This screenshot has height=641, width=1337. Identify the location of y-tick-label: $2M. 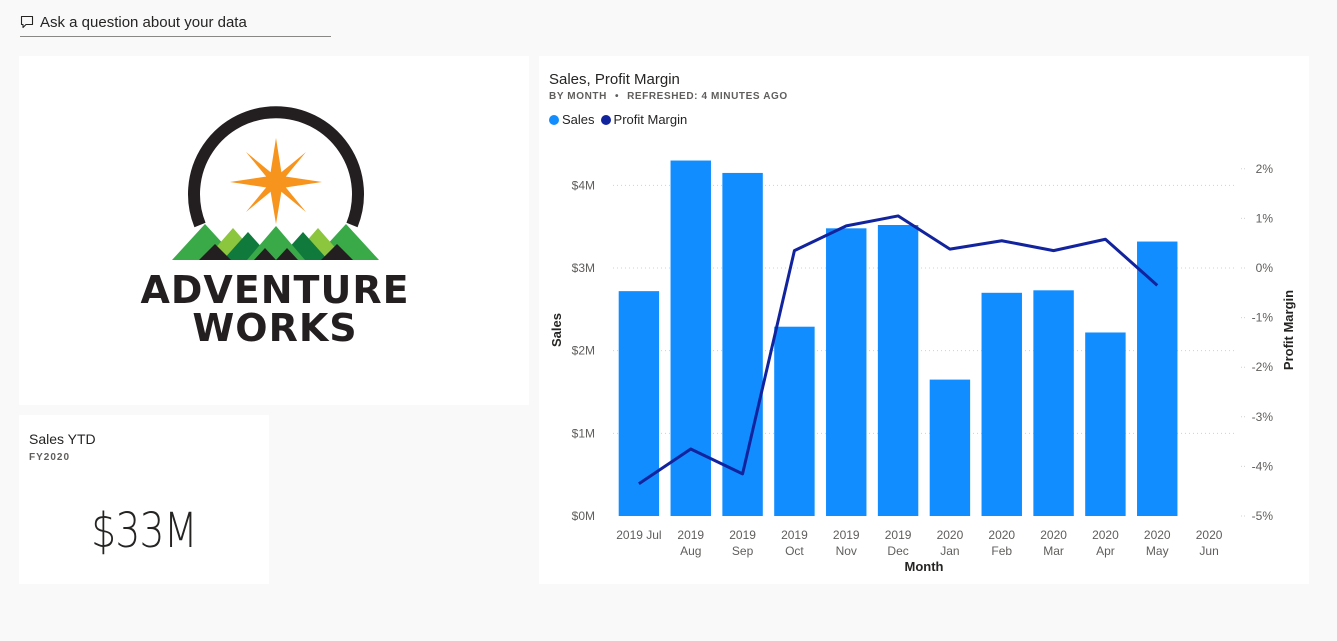
(583, 351).